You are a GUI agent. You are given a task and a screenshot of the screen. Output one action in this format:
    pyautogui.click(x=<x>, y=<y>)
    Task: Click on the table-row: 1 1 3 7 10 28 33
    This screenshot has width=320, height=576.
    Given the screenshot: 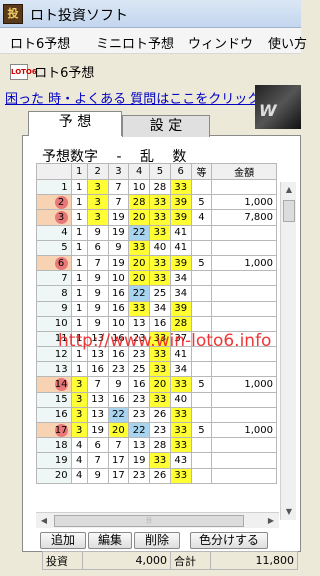 What is the action you would take?
    pyautogui.click(x=156, y=187)
    